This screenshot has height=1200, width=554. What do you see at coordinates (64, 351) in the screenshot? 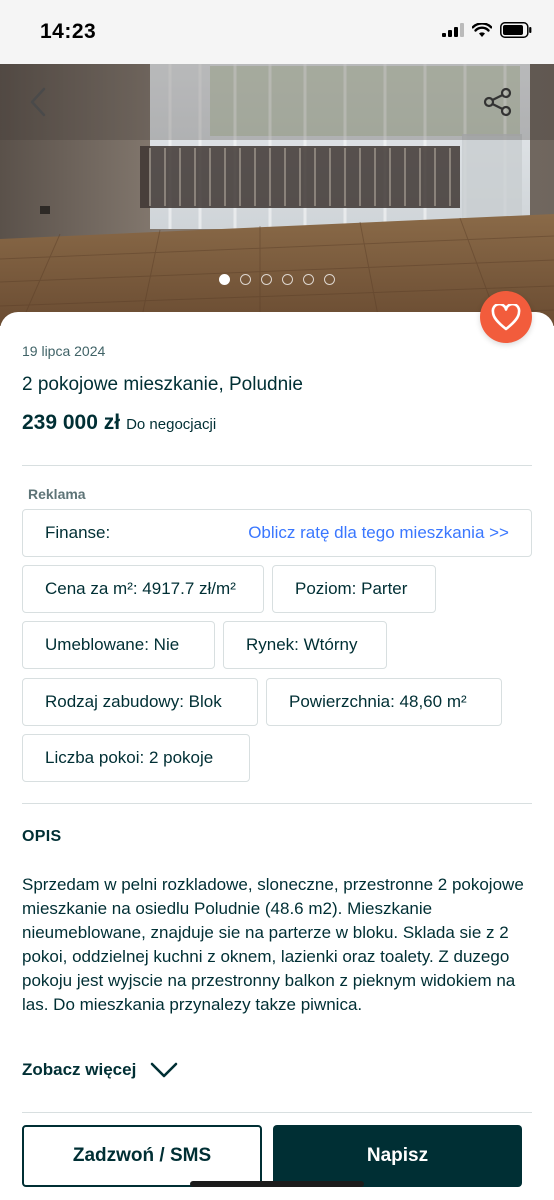
I see `listing-date: 19 lipca 2024` at bounding box center [64, 351].